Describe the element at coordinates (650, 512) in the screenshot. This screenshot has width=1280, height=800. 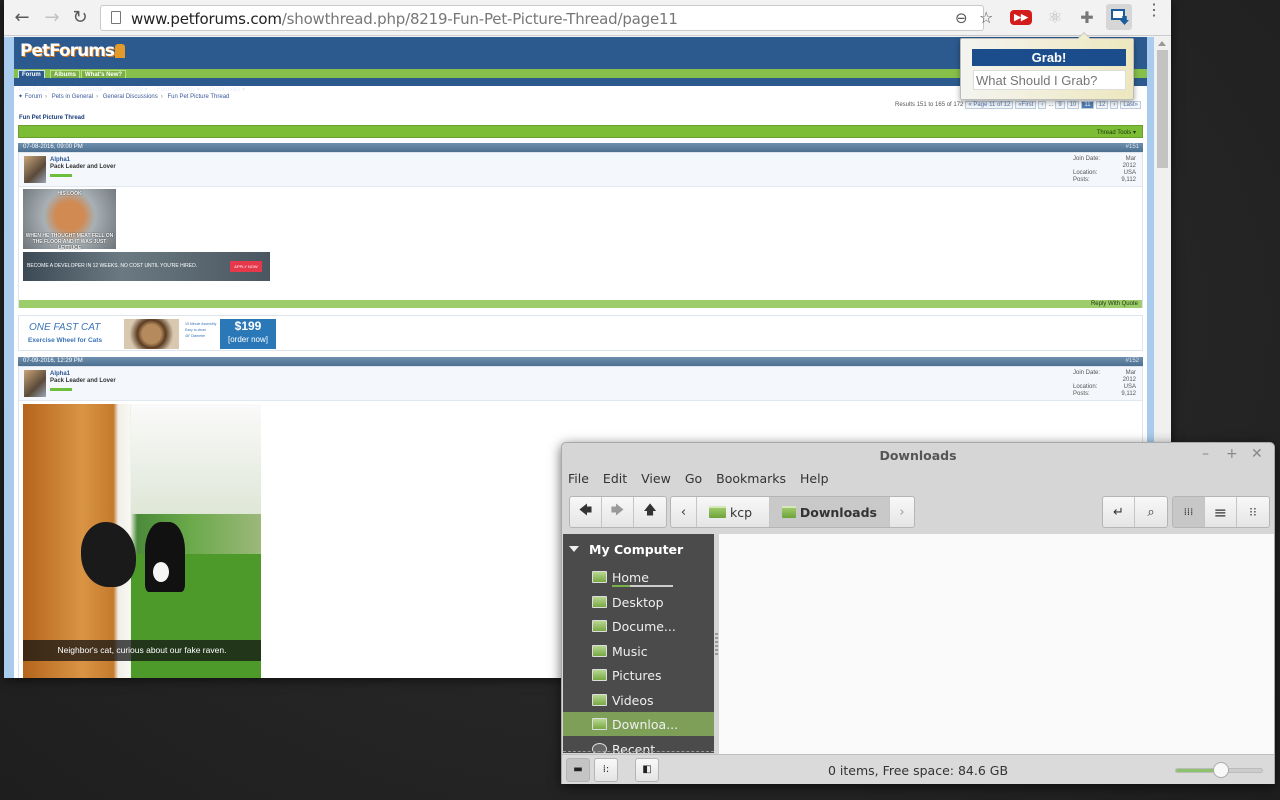
I see `up-button: 🡅` at that location.